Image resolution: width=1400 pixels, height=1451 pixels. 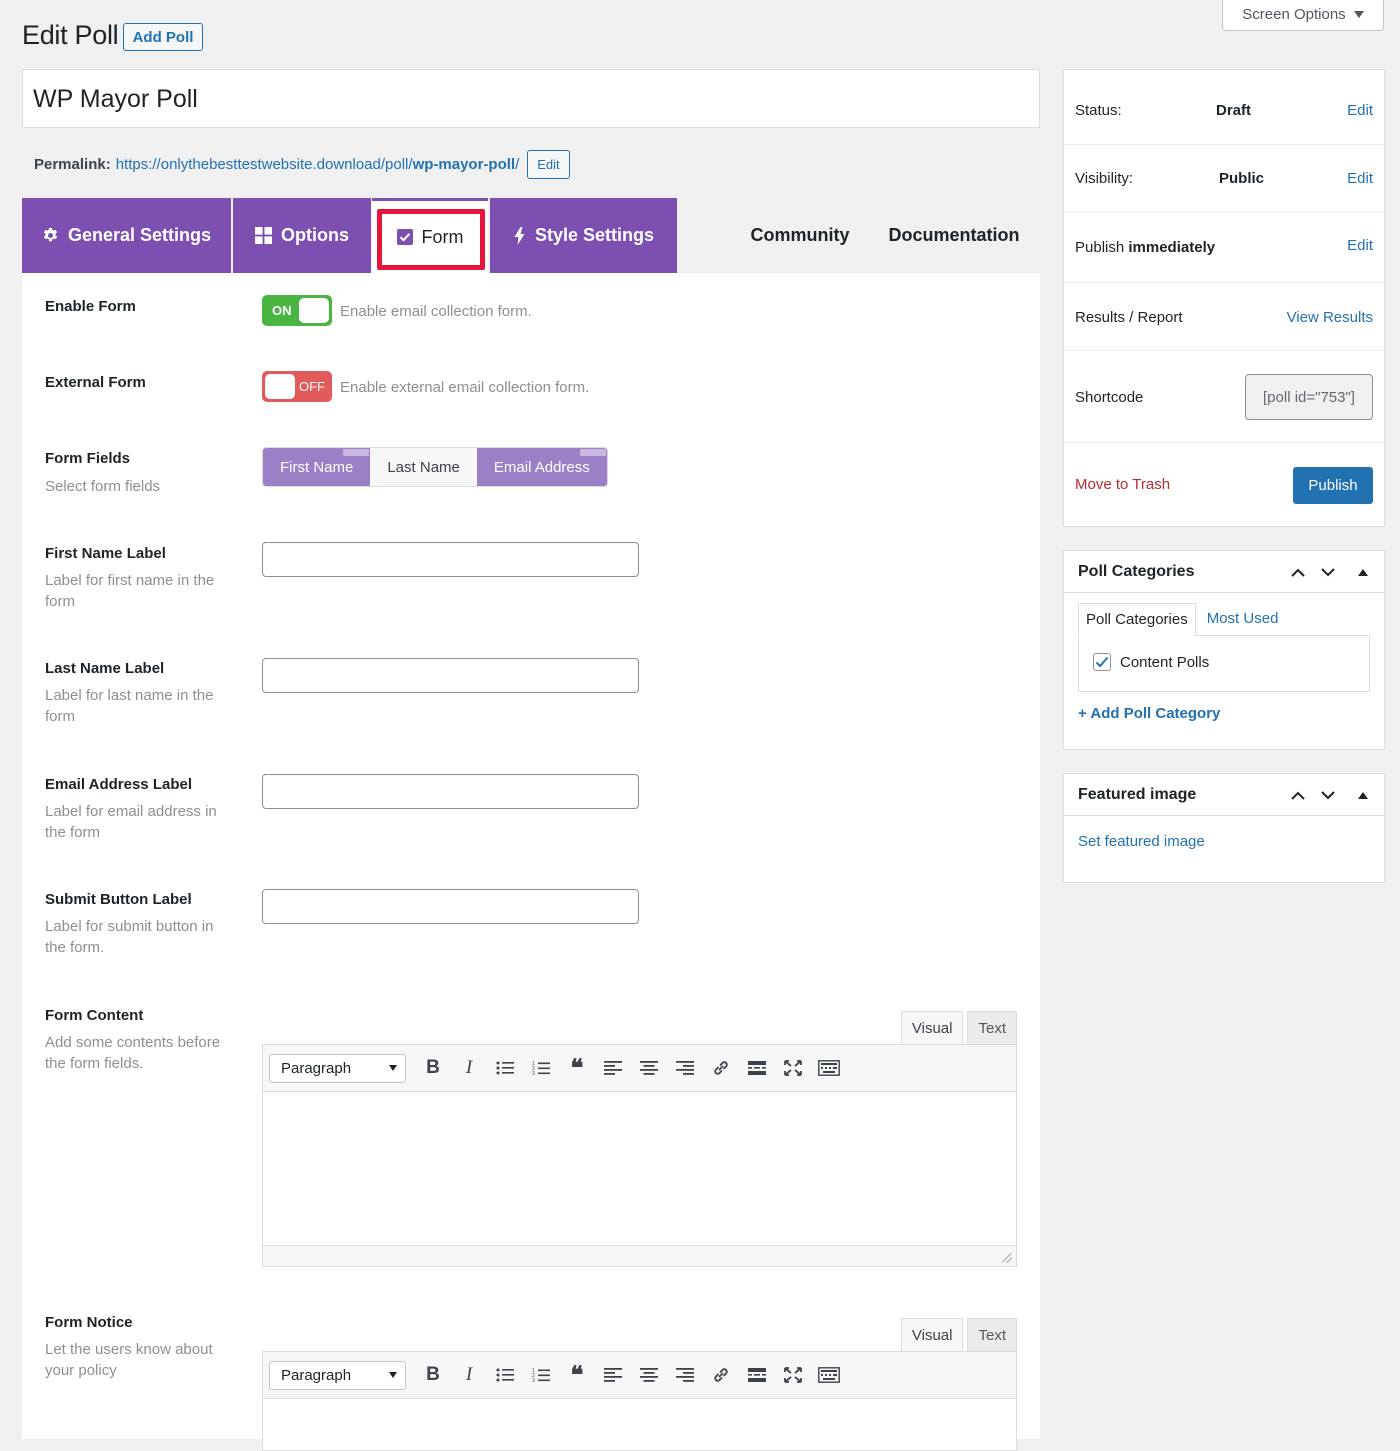 I want to click on page-title: Edit Poll, so click(x=70, y=35).